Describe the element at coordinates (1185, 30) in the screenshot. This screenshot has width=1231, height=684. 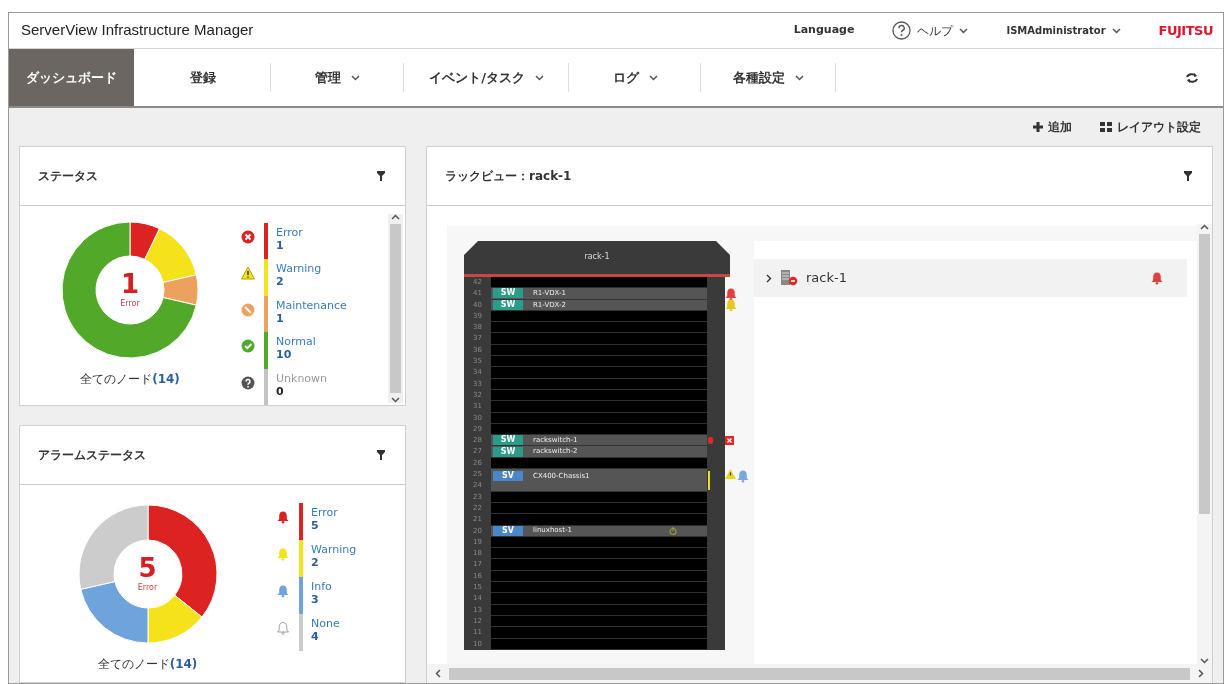
I see `company-logo: FUJITSU` at that location.